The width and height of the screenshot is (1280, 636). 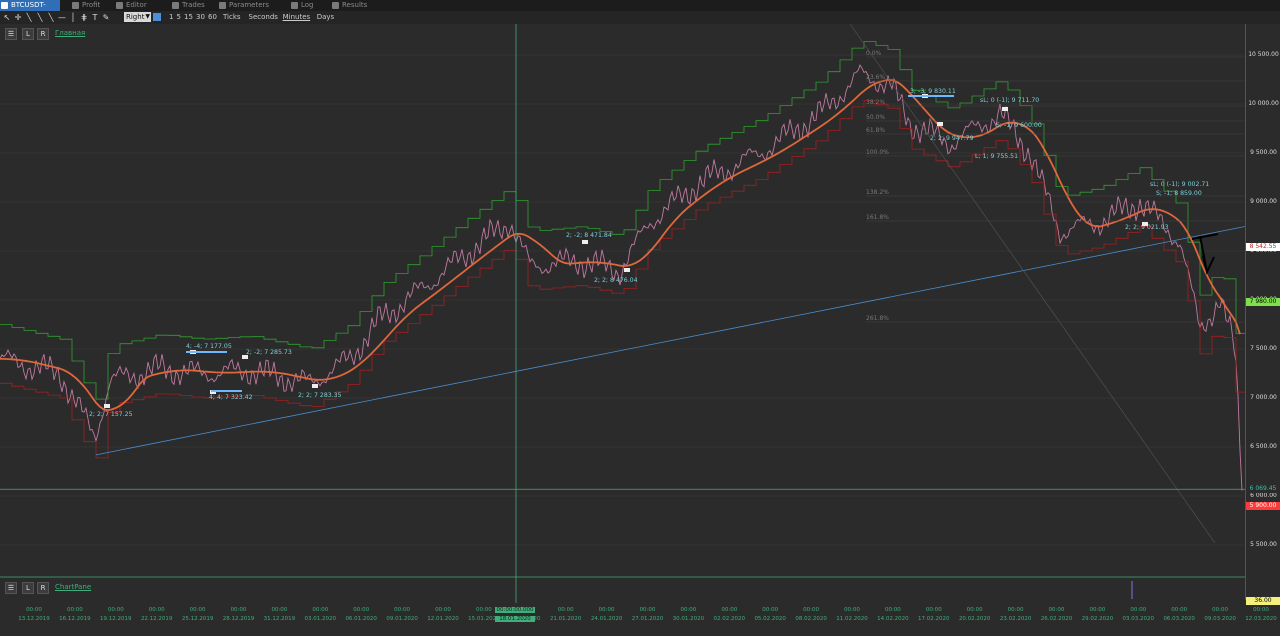 I want to click on time-tick-date: 14.02.2020, so click(x=893, y=619).